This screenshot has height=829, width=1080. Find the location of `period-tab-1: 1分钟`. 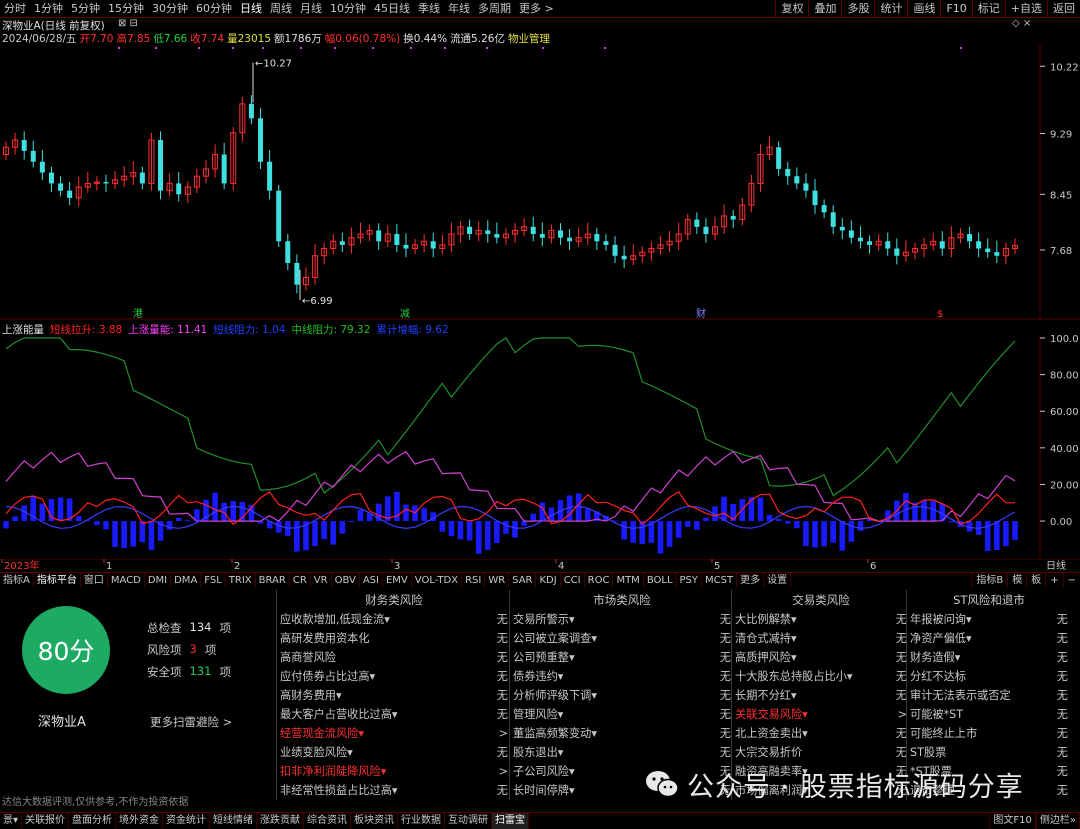

period-tab-1: 1分钟 is located at coordinates (48, 8).